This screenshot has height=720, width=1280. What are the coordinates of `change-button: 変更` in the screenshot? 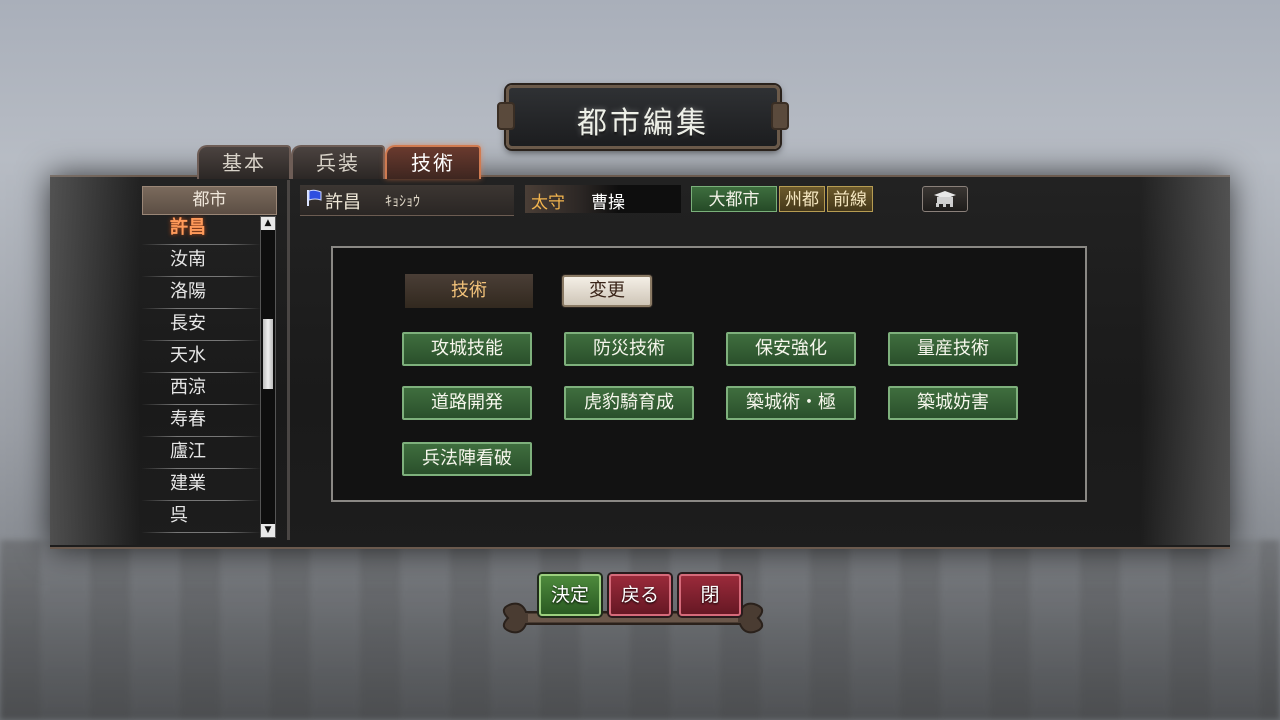 It's located at (607, 291).